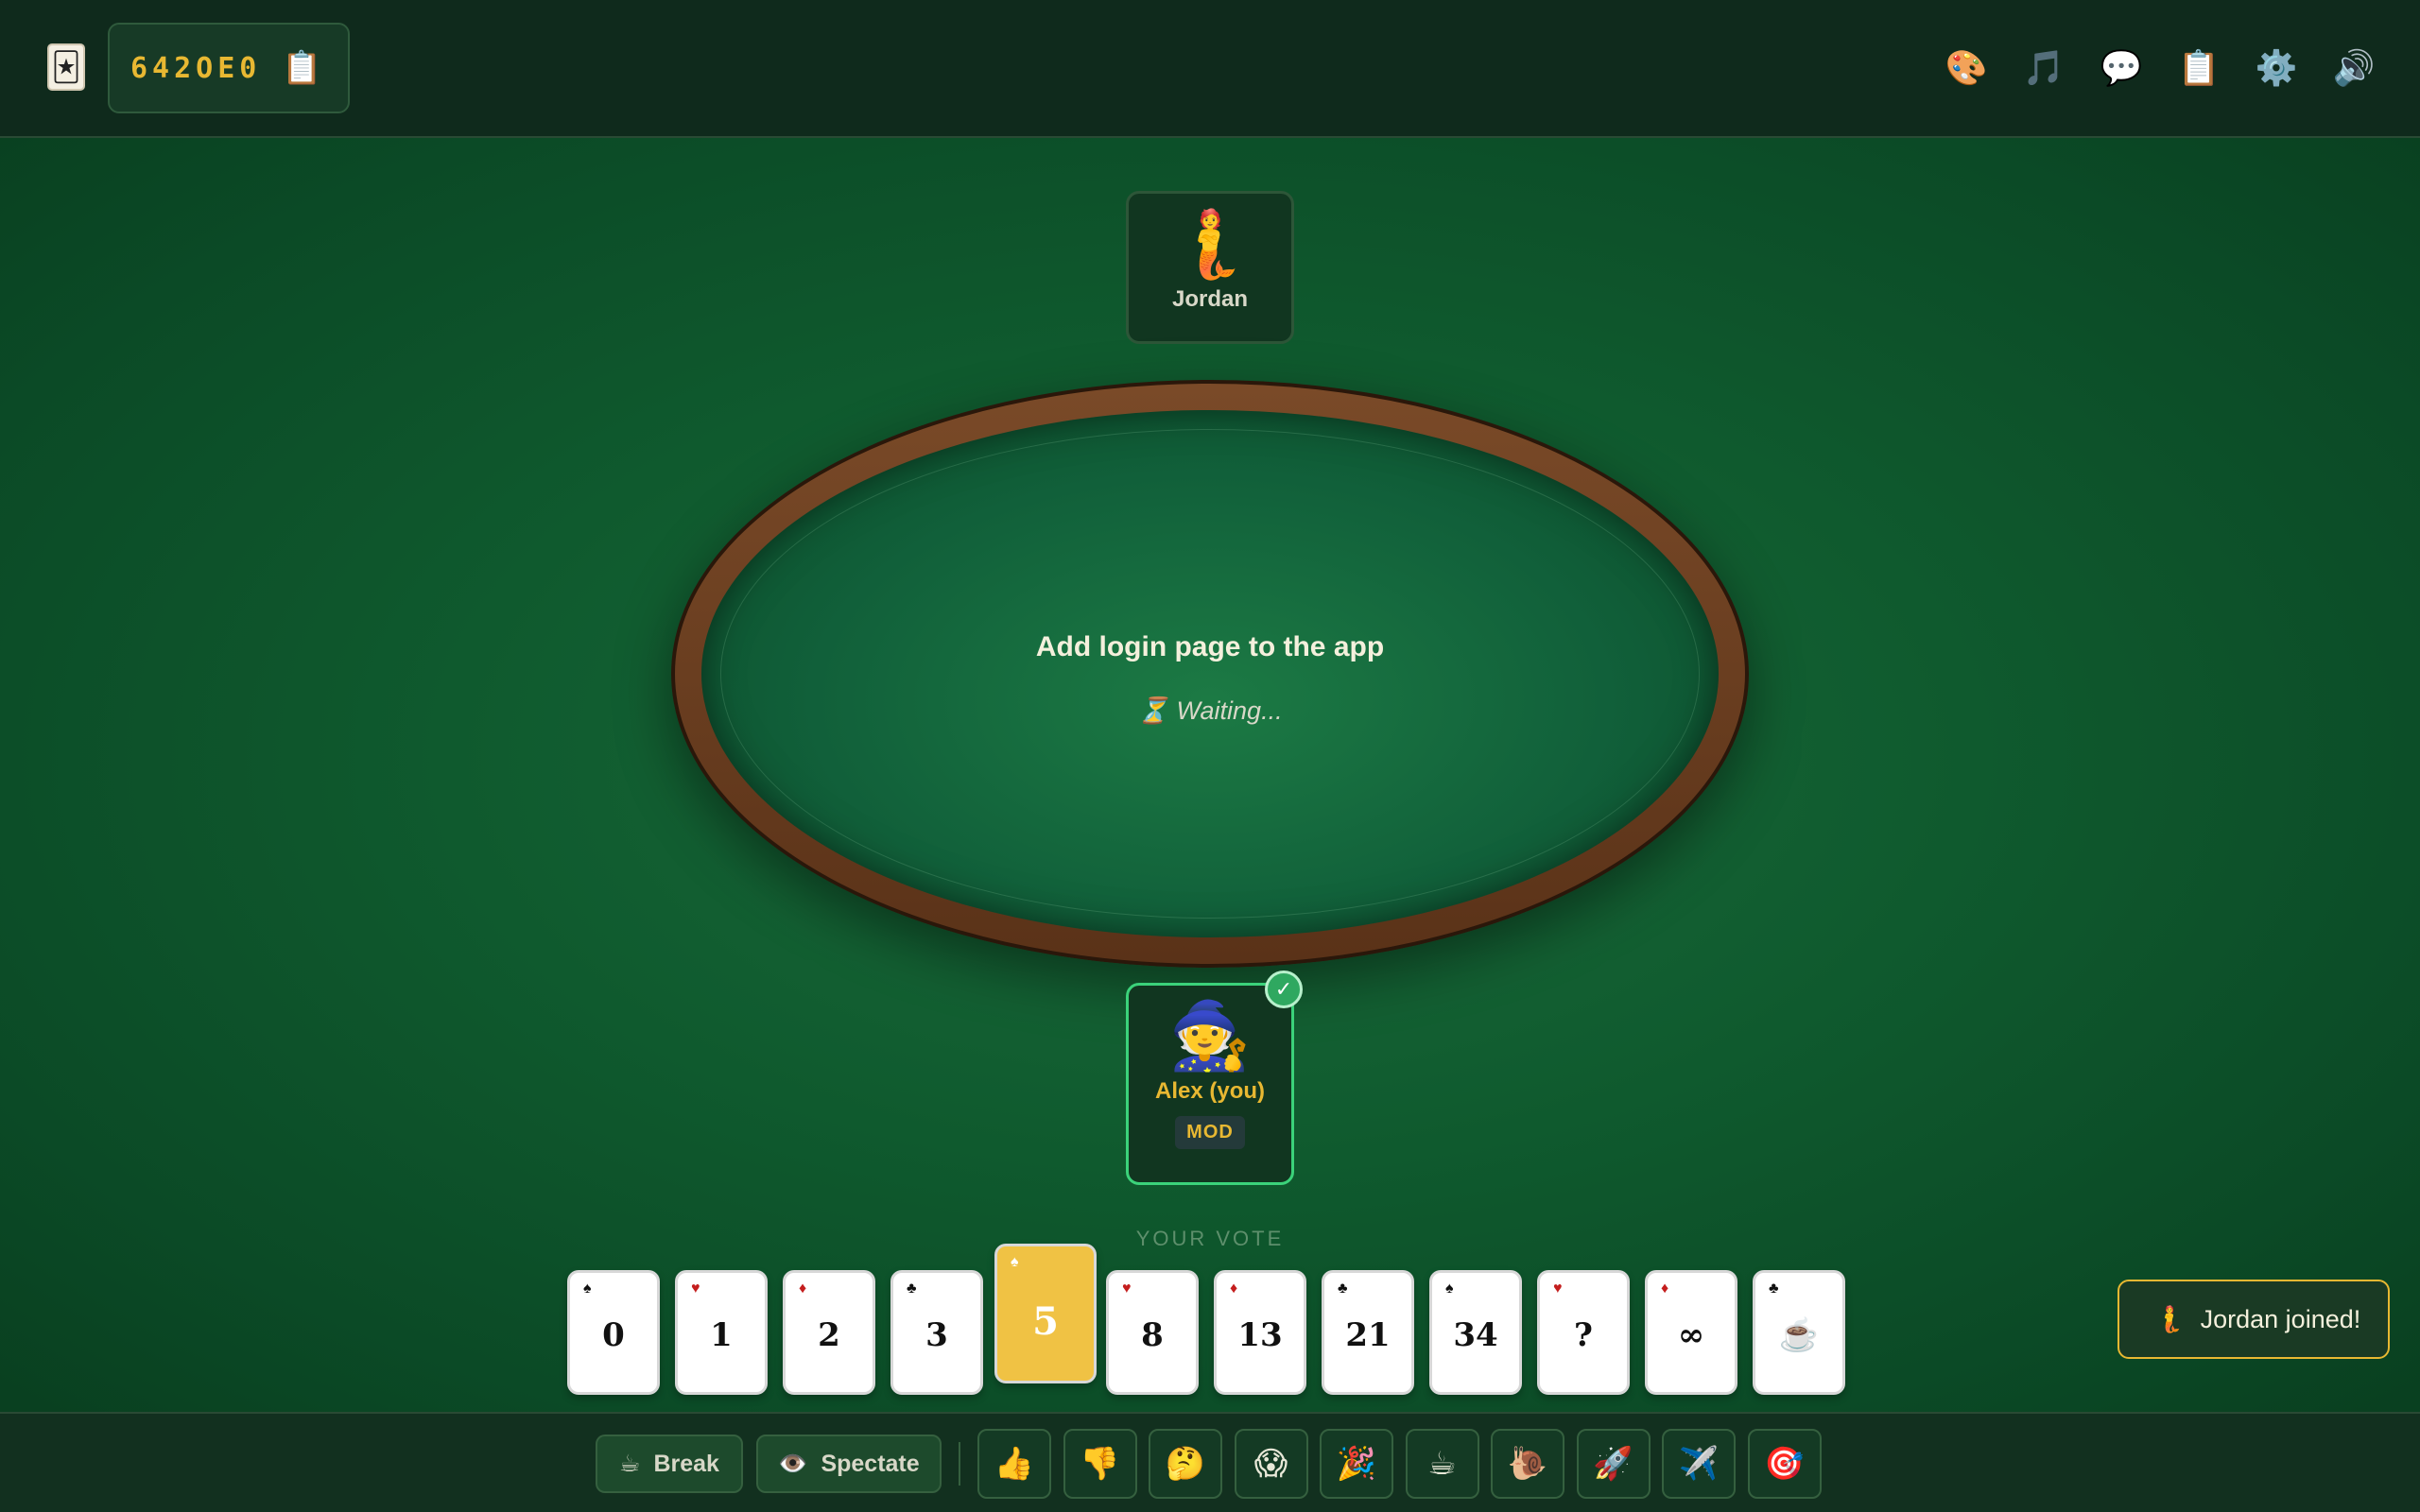  I want to click on card-value: 3, so click(936, 1335).